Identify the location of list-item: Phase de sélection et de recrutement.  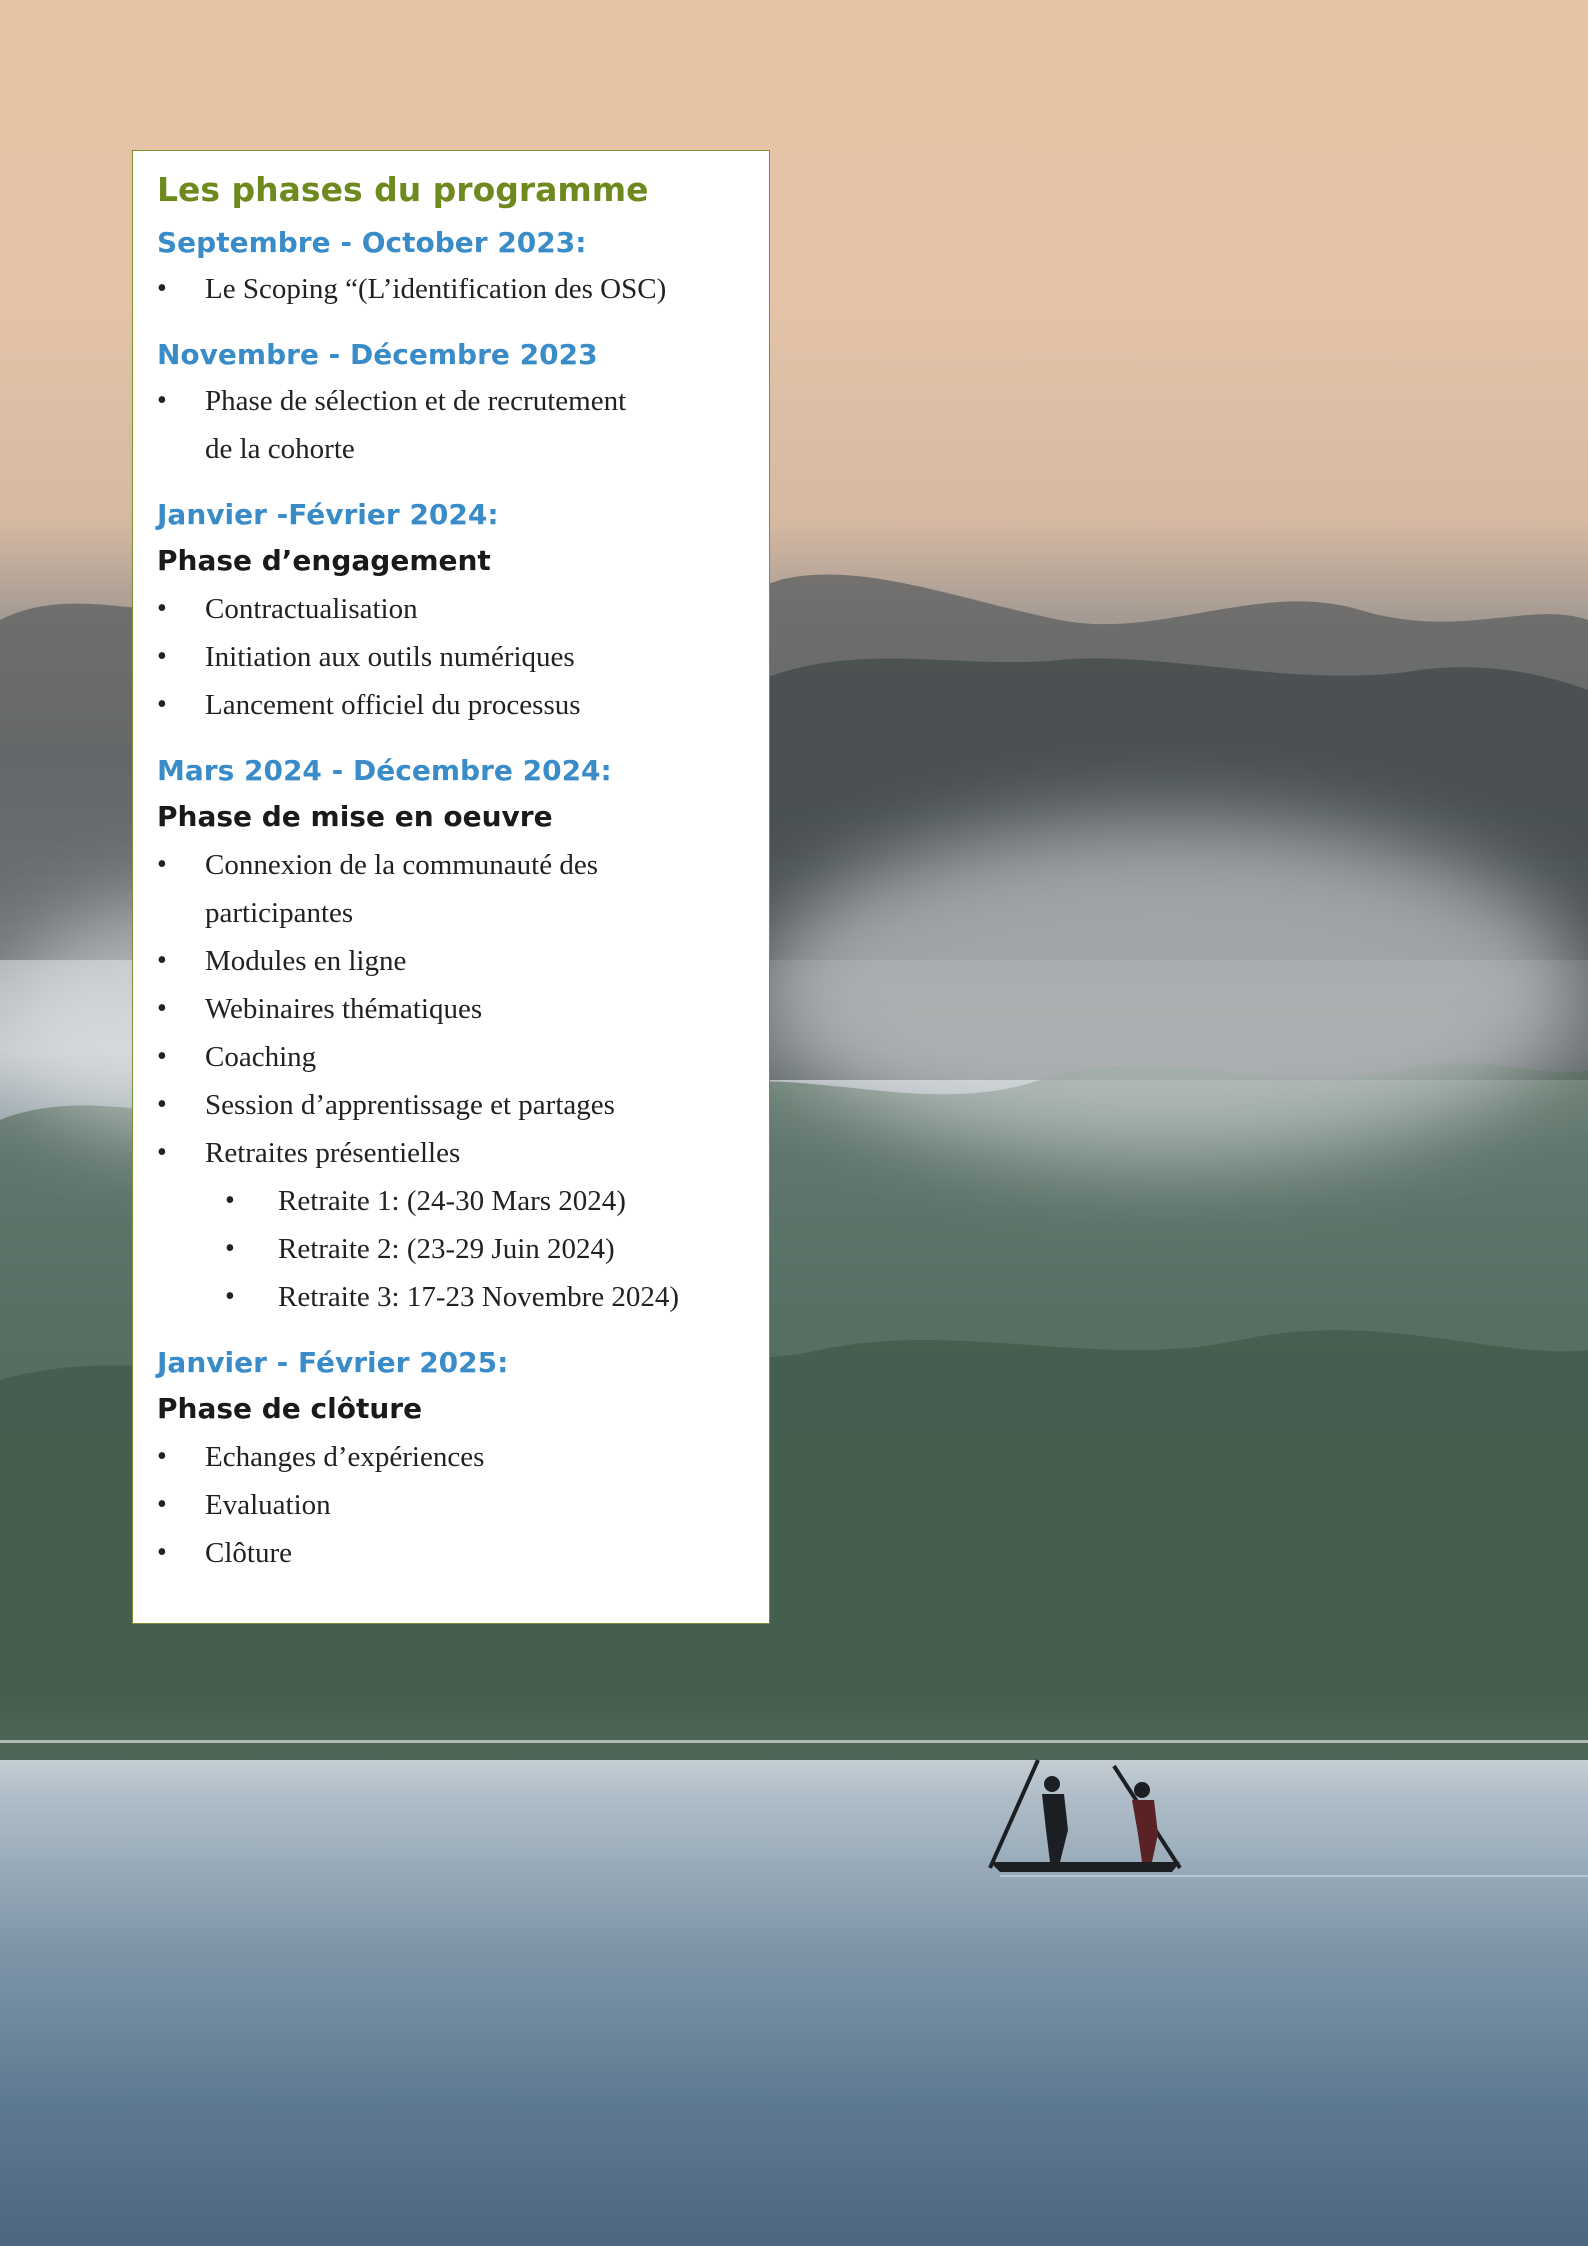
(451, 401).